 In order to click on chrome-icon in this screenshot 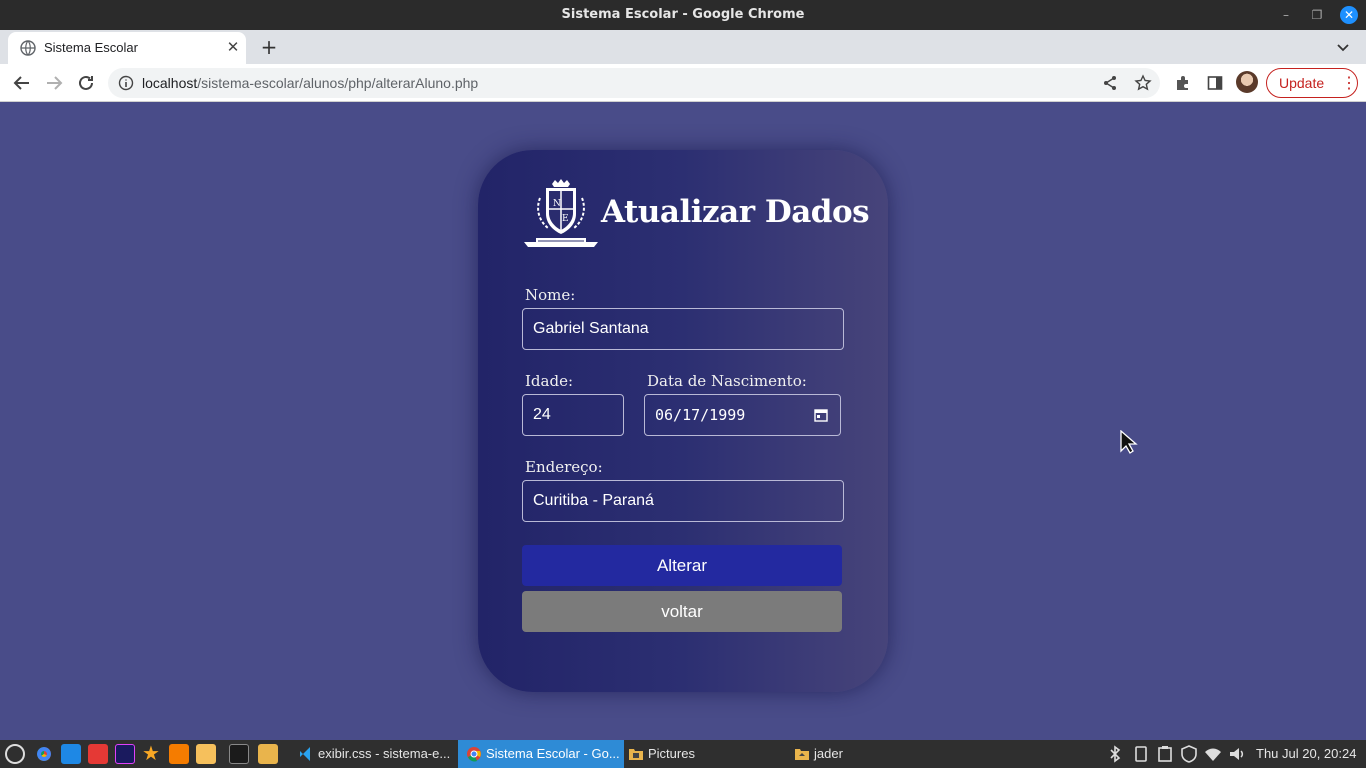, I will do `click(474, 754)`.